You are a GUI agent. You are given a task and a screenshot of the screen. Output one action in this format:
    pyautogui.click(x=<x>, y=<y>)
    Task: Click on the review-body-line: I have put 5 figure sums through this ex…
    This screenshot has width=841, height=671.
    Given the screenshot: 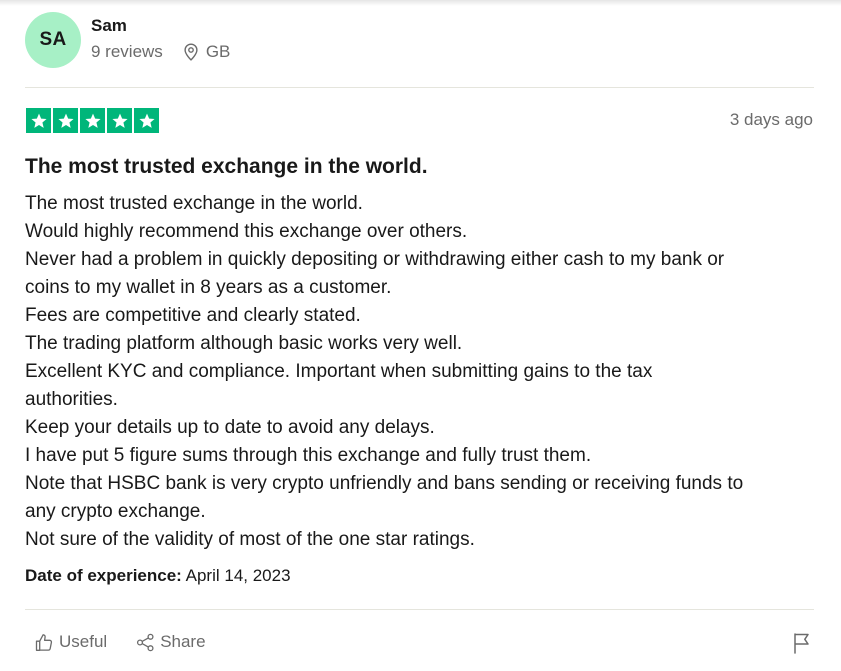 What is the action you would take?
    pyautogui.click(x=308, y=455)
    